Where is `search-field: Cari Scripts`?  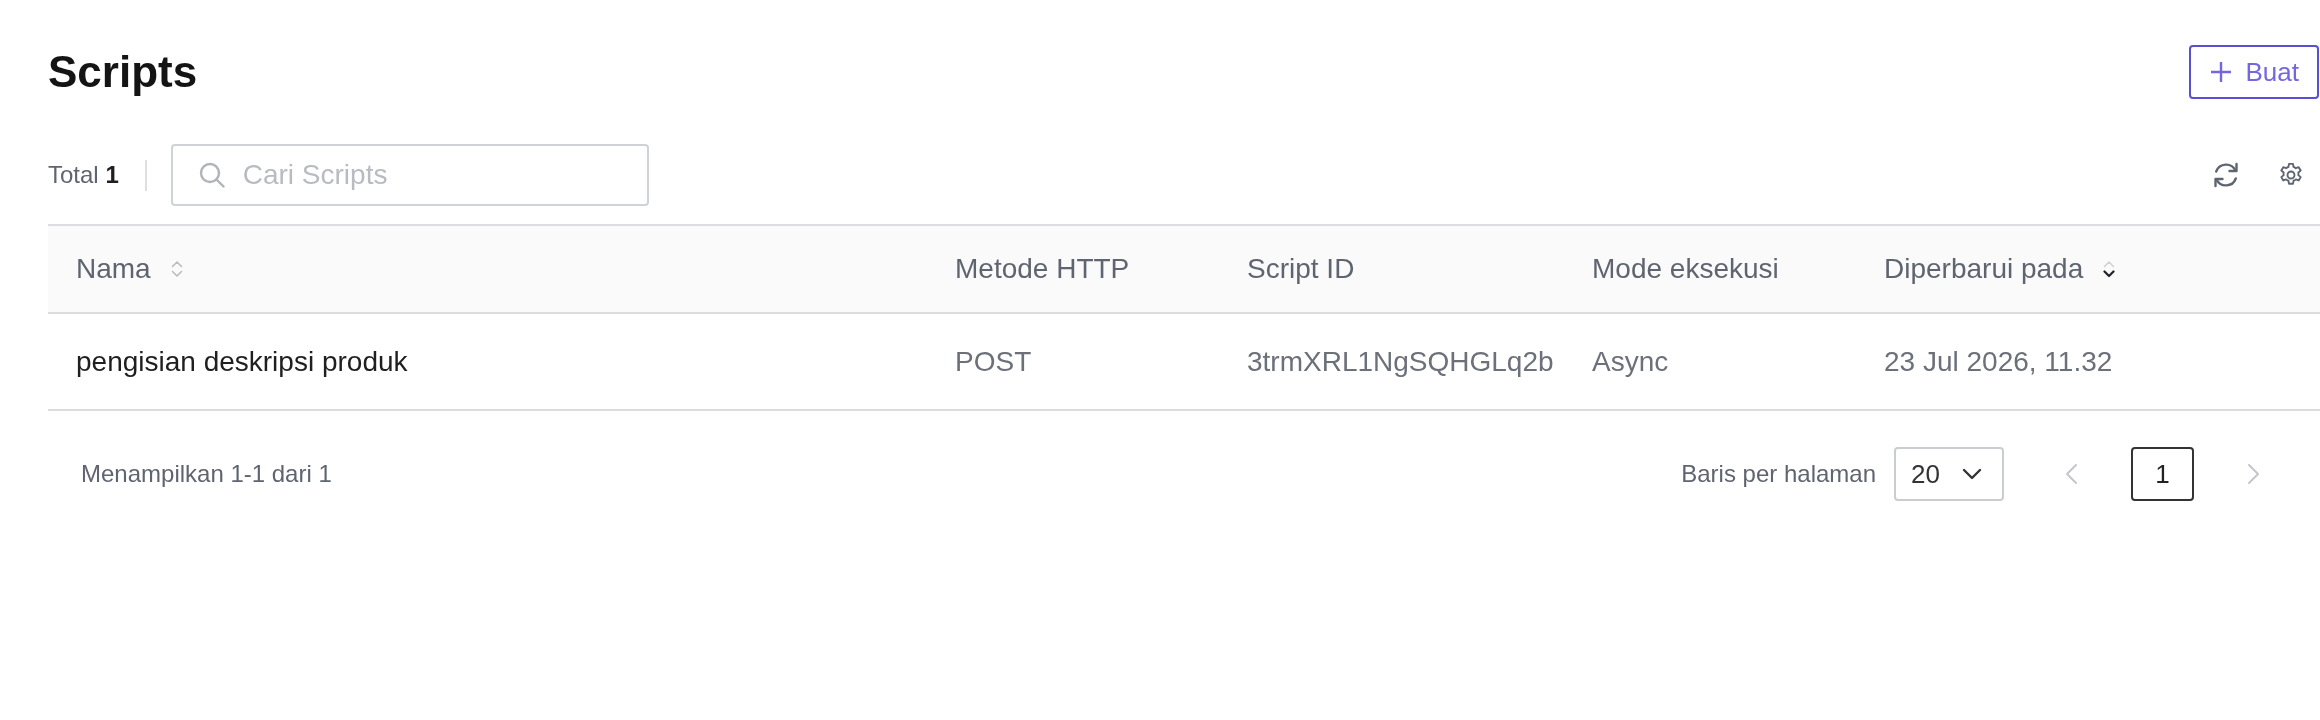 search-field: Cari Scripts is located at coordinates (409, 175).